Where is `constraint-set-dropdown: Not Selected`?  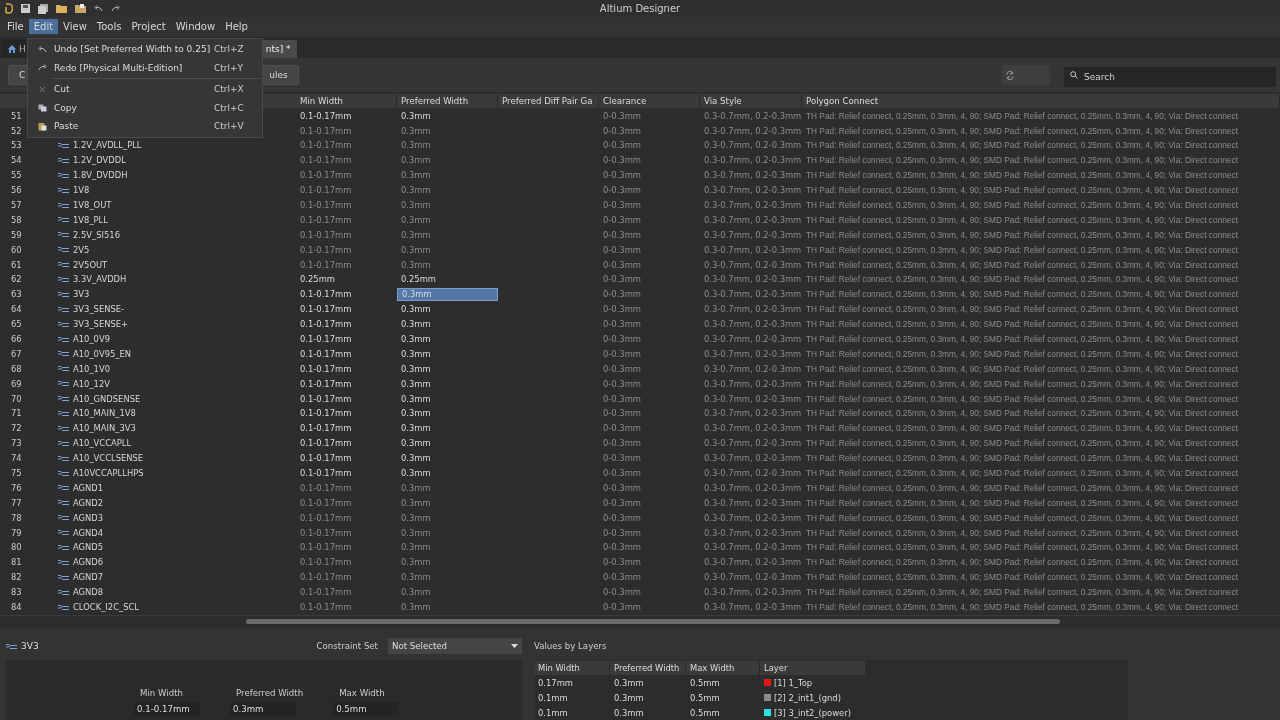
constraint-set-dropdown: Not Selected is located at coordinates (455, 646).